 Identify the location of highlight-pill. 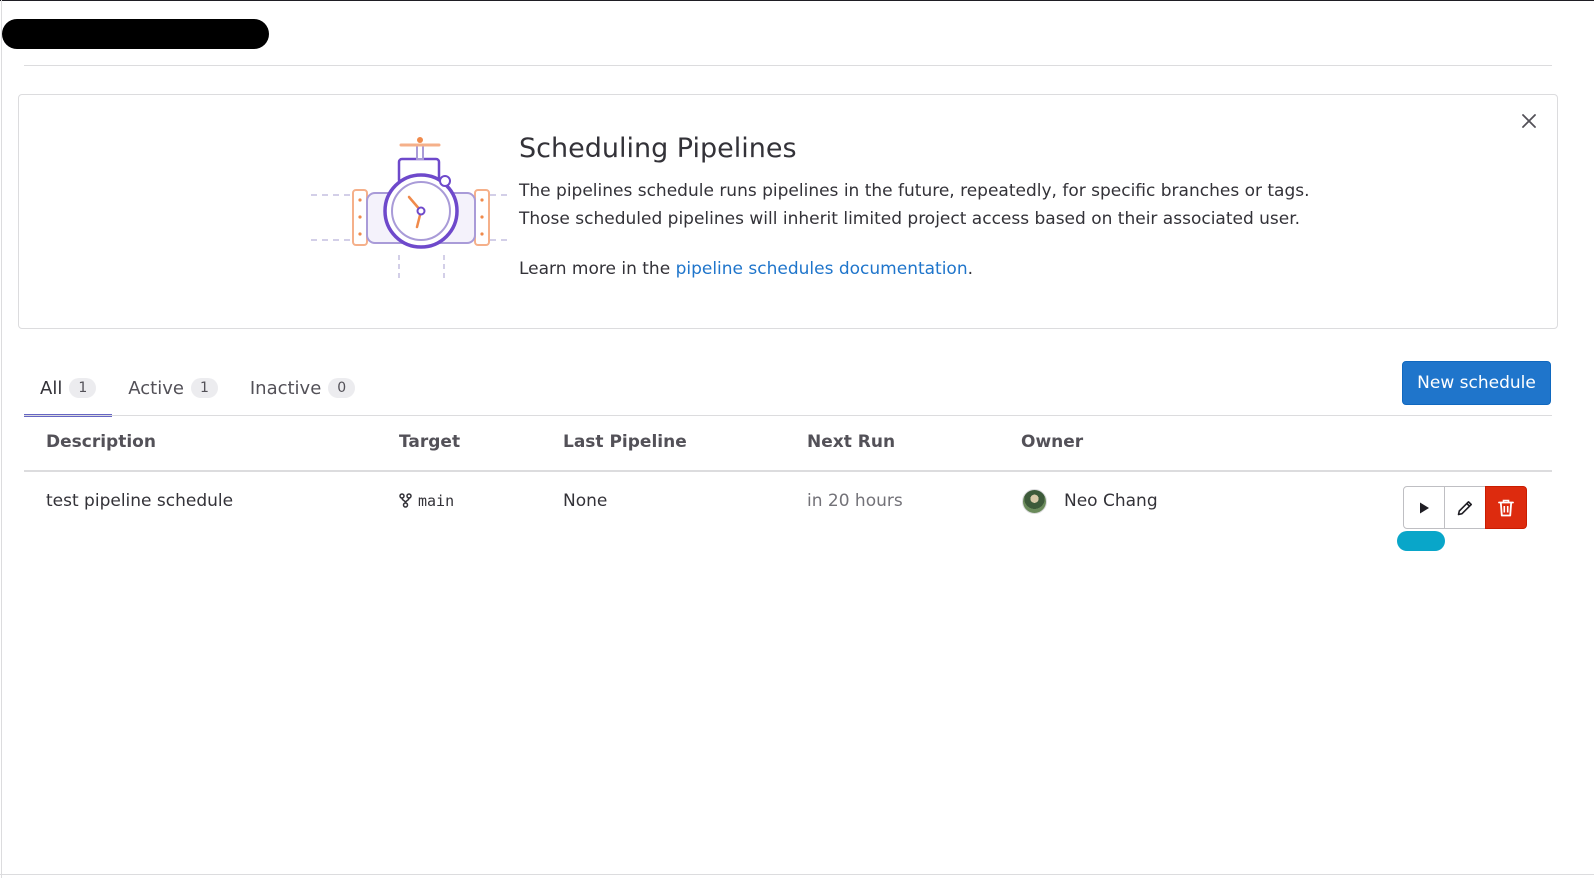
(1421, 541).